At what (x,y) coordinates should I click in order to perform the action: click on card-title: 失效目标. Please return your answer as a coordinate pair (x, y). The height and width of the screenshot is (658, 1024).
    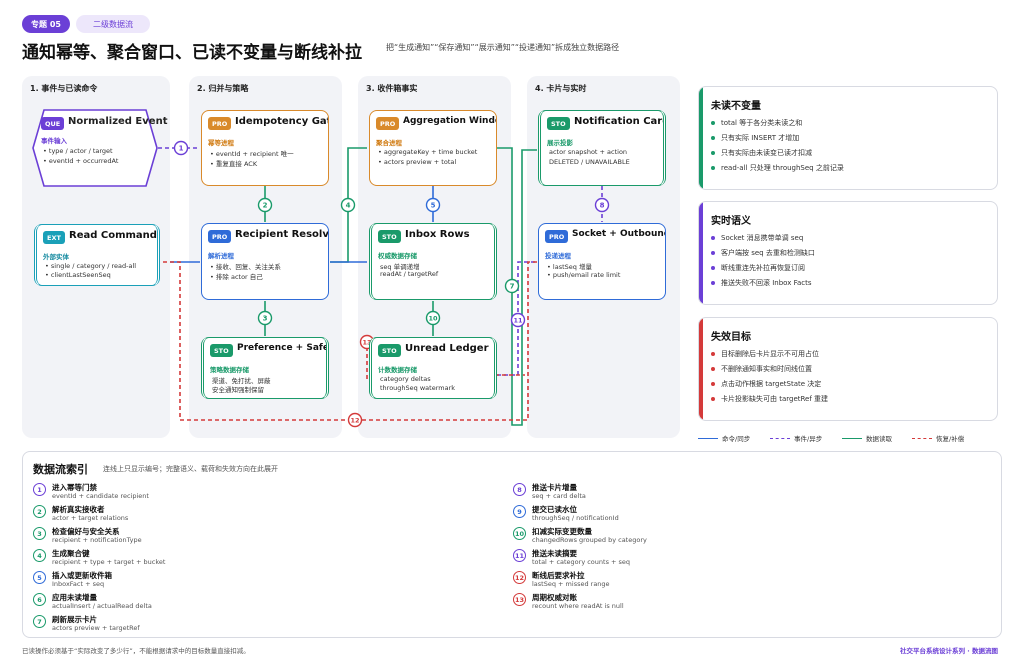
    Looking at the image, I should click on (731, 337).